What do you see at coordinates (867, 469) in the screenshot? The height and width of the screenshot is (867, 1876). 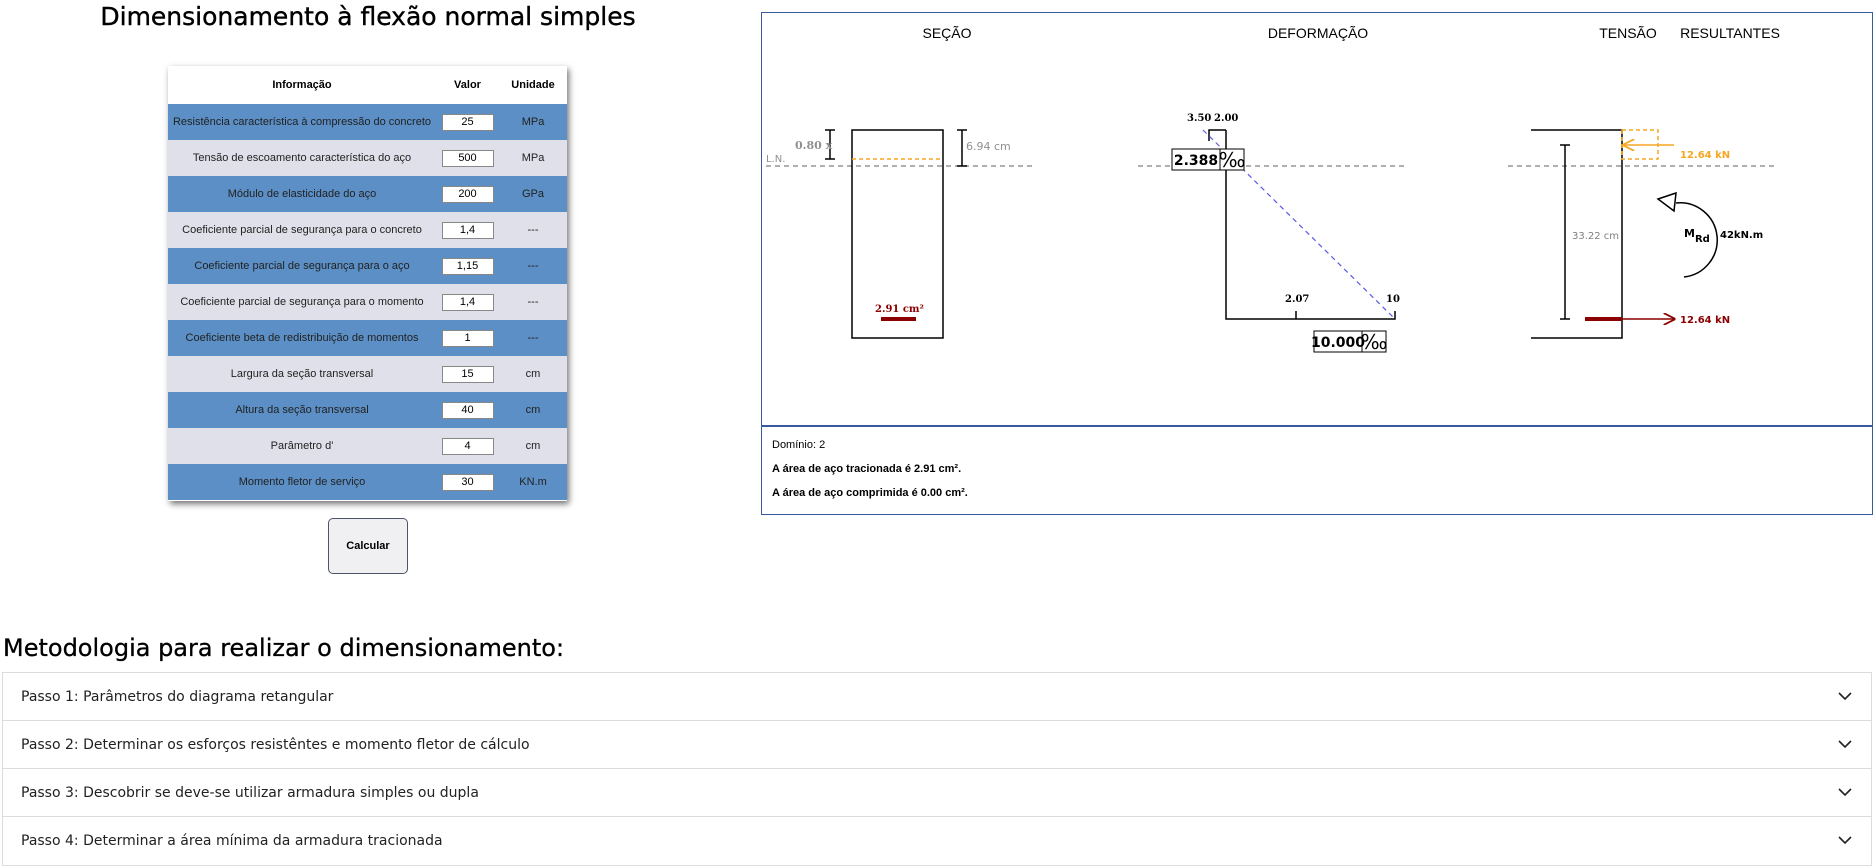 I see `tension-area-text: A área de aço tracionada é 2.91 cm².` at bounding box center [867, 469].